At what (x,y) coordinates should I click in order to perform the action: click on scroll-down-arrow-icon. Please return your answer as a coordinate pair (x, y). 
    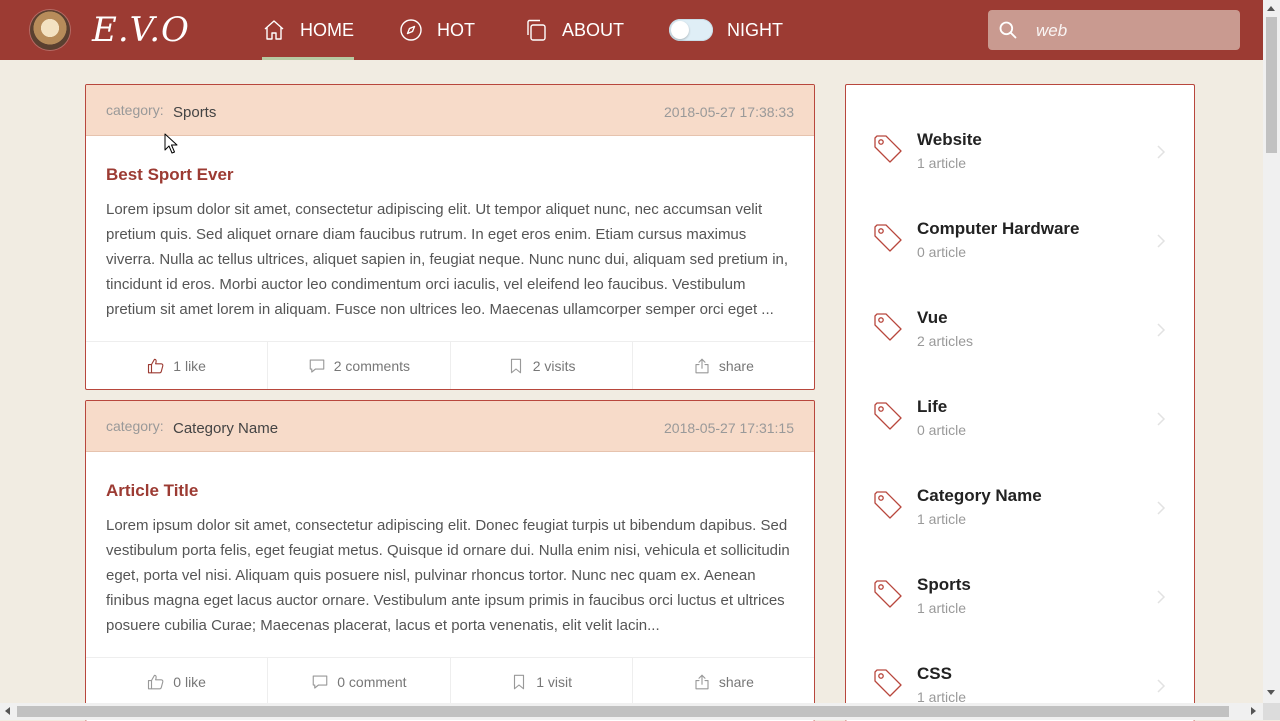
    Looking at the image, I should click on (1271, 692).